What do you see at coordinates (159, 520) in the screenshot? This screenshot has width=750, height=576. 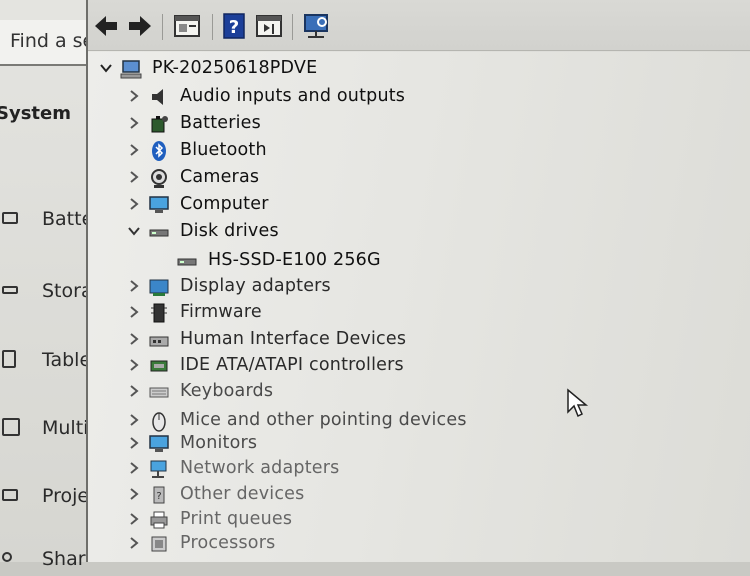 I see `printer-icon` at bounding box center [159, 520].